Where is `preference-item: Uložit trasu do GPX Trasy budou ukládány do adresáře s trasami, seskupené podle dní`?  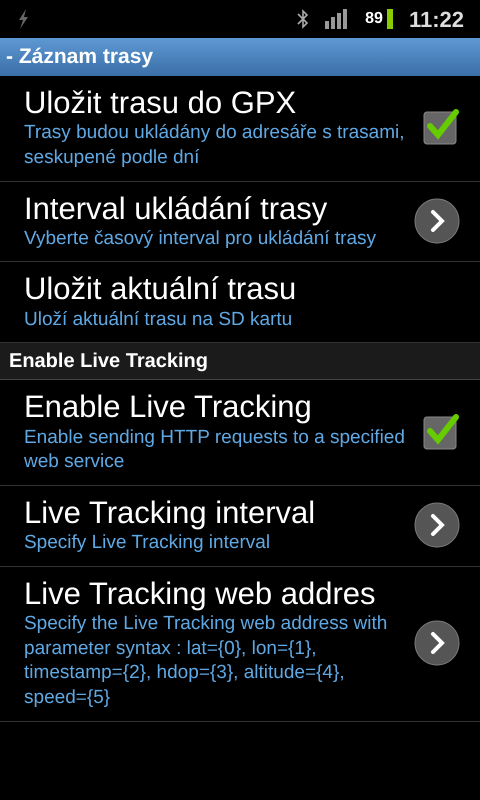 preference-item: Uložit trasu do GPX Trasy budou ukládány do adresáře s trasami, seskupené podle dní is located at coordinates (240, 129).